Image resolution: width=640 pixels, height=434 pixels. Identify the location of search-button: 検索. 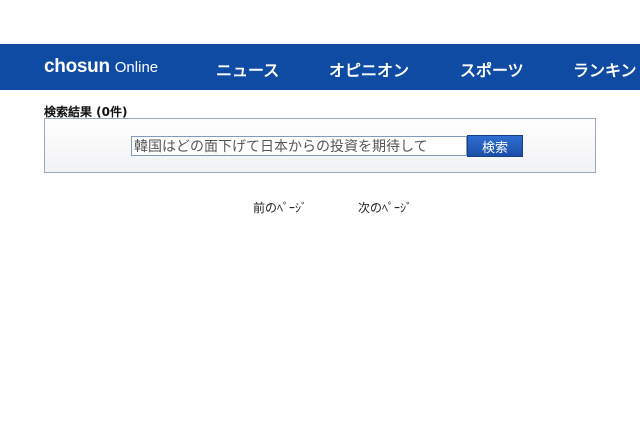
(495, 146).